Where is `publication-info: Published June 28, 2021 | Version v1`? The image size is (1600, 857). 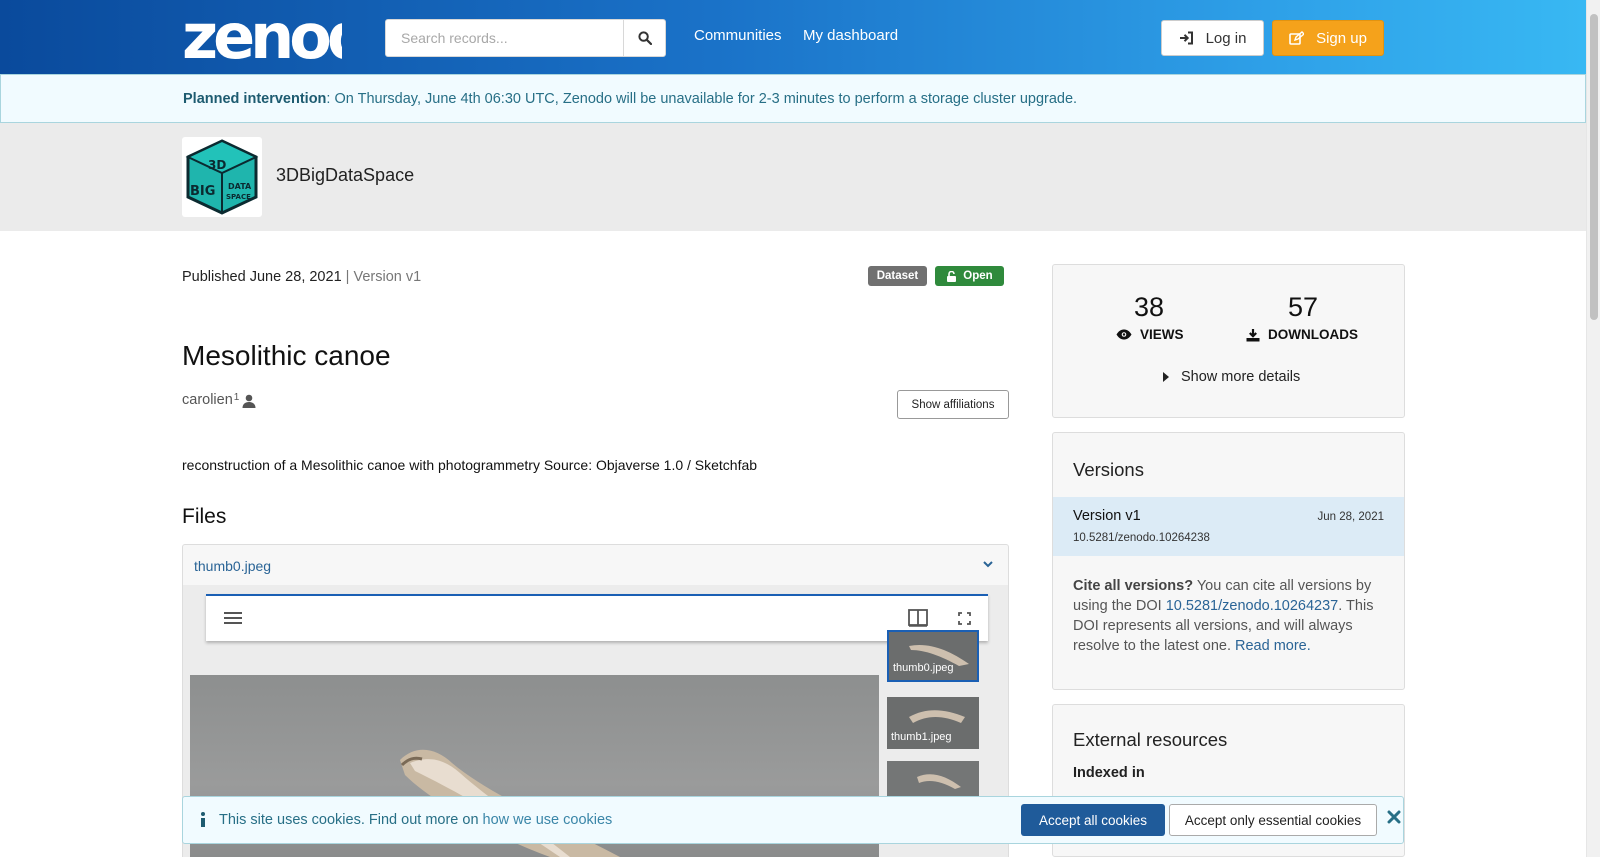 publication-info: Published June 28, 2021 | Version v1 is located at coordinates (301, 277).